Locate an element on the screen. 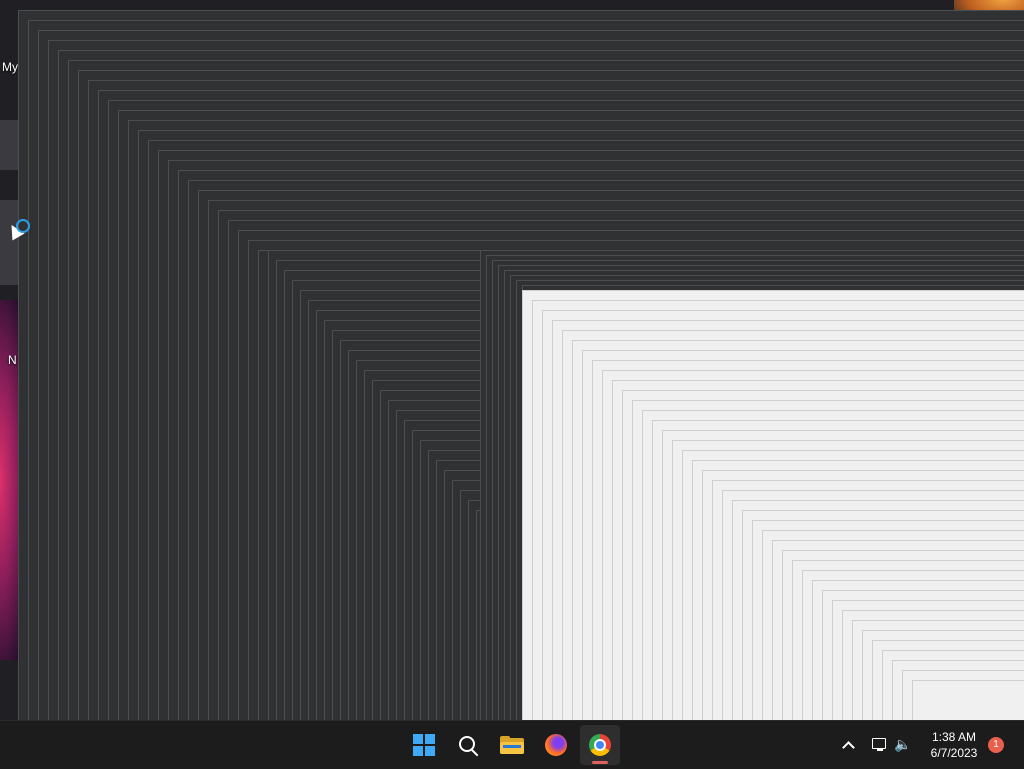 This screenshot has width=1024, height=769. windows-logo-icon is located at coordinates (424, 745).